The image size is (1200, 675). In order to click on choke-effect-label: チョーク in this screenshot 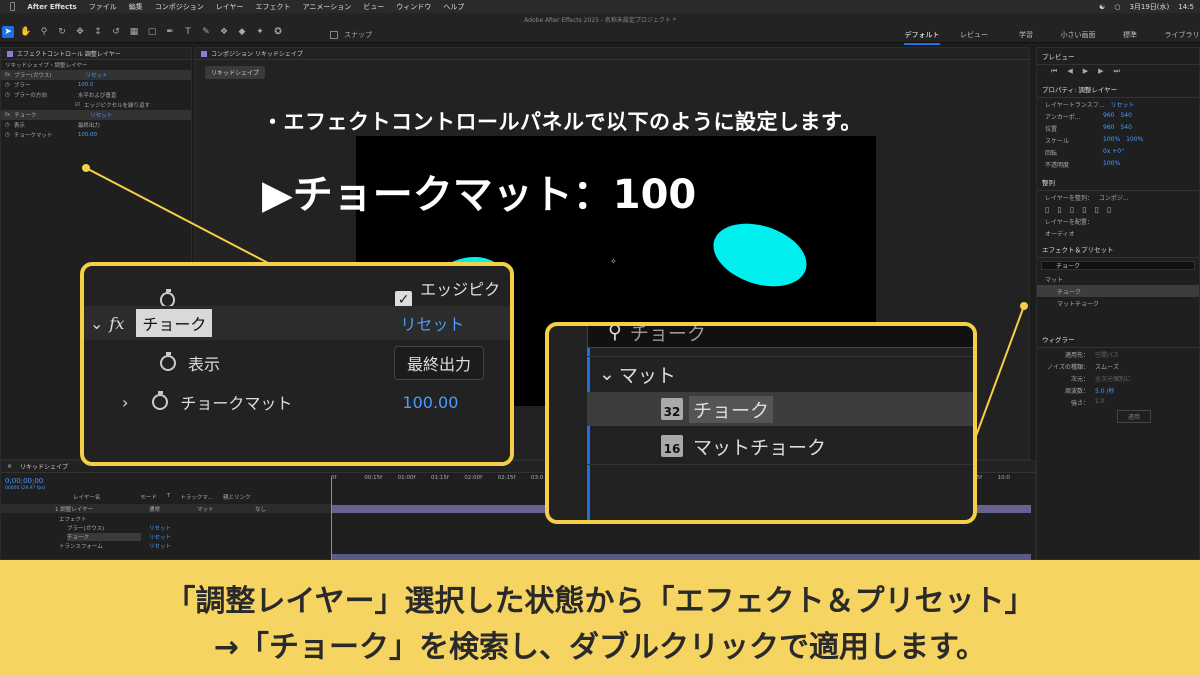, I will do `click(174, 323)`.